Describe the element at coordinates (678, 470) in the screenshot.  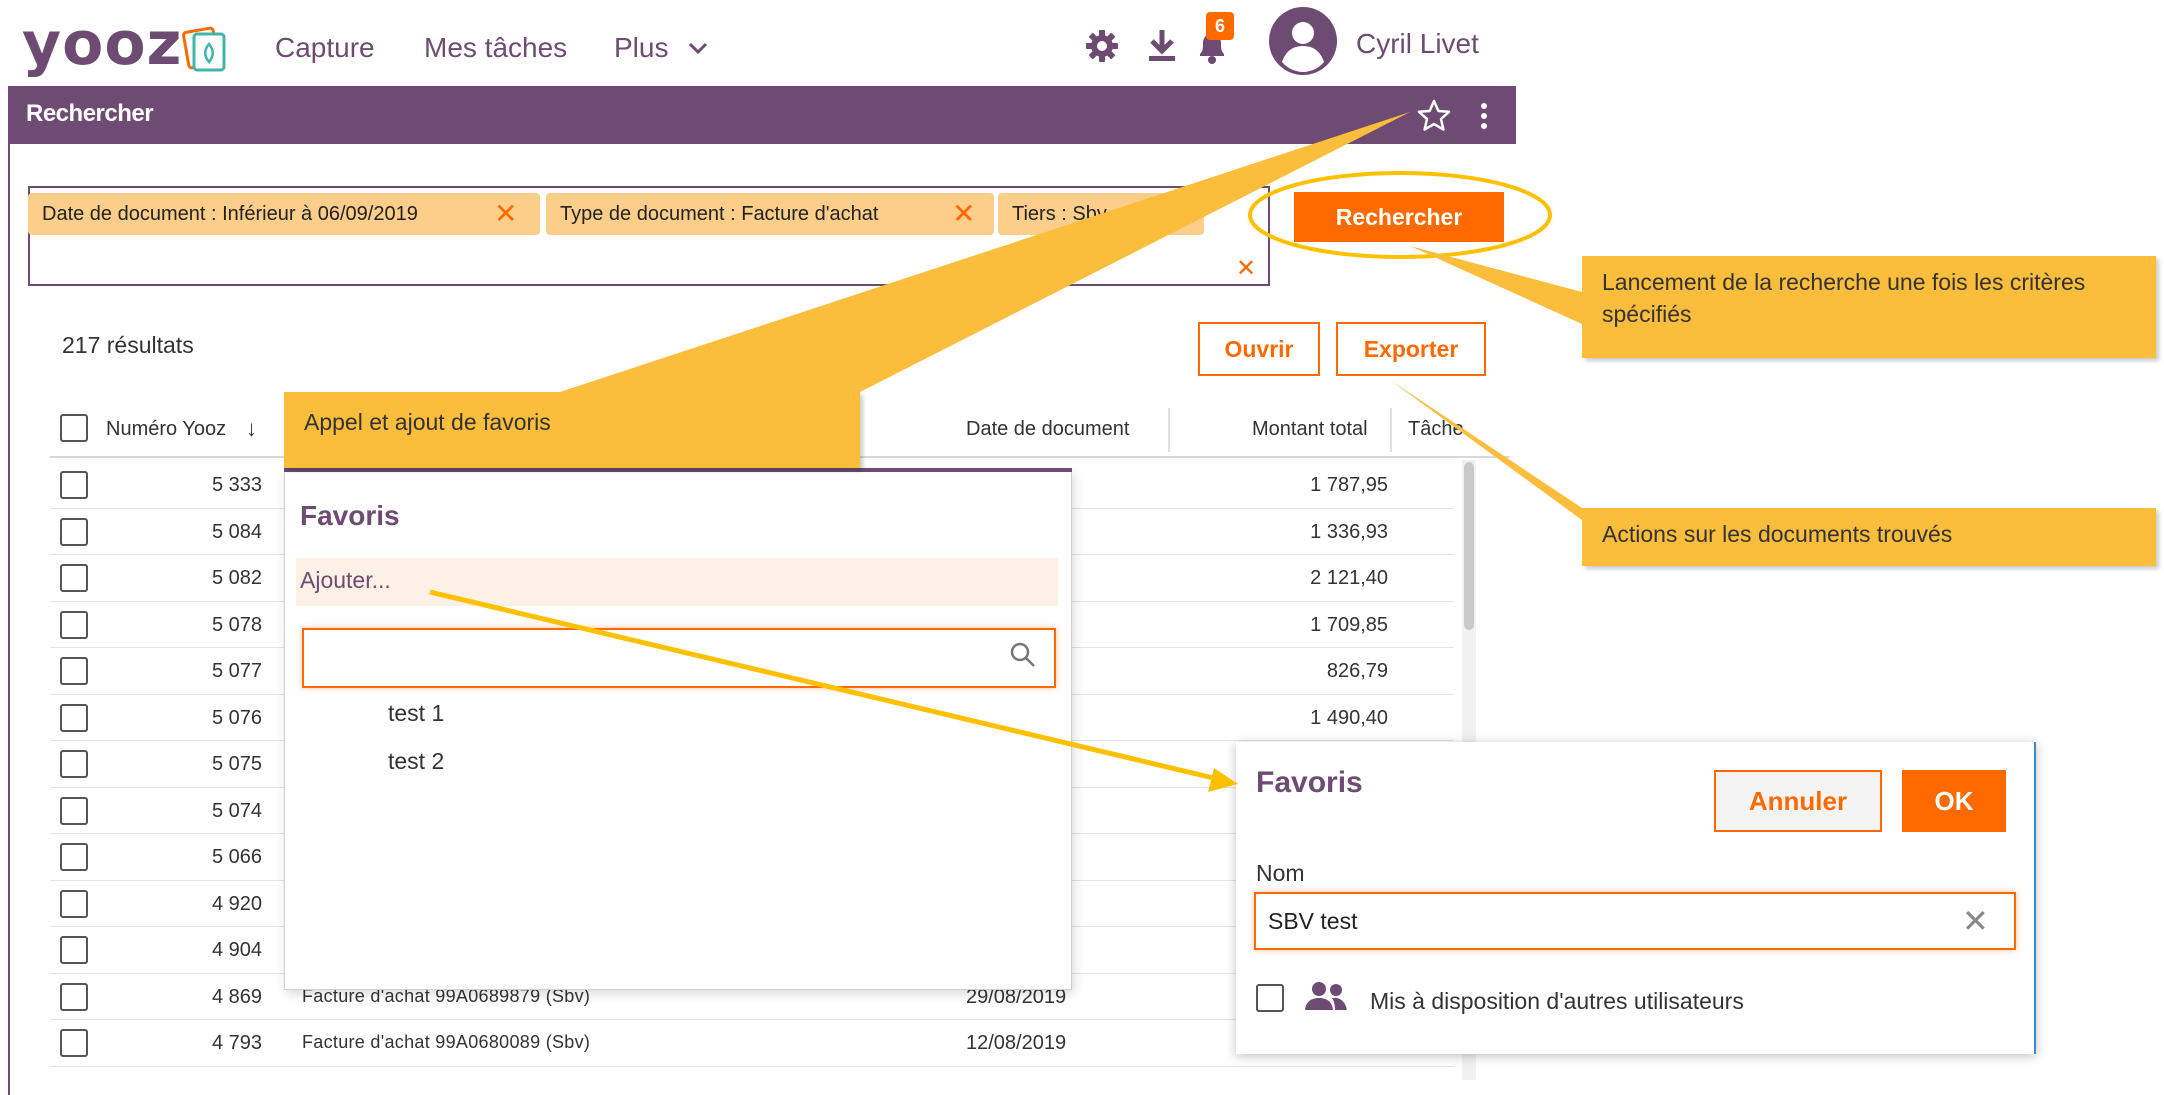
I see `favorites-dropdown-top-border` at that location.